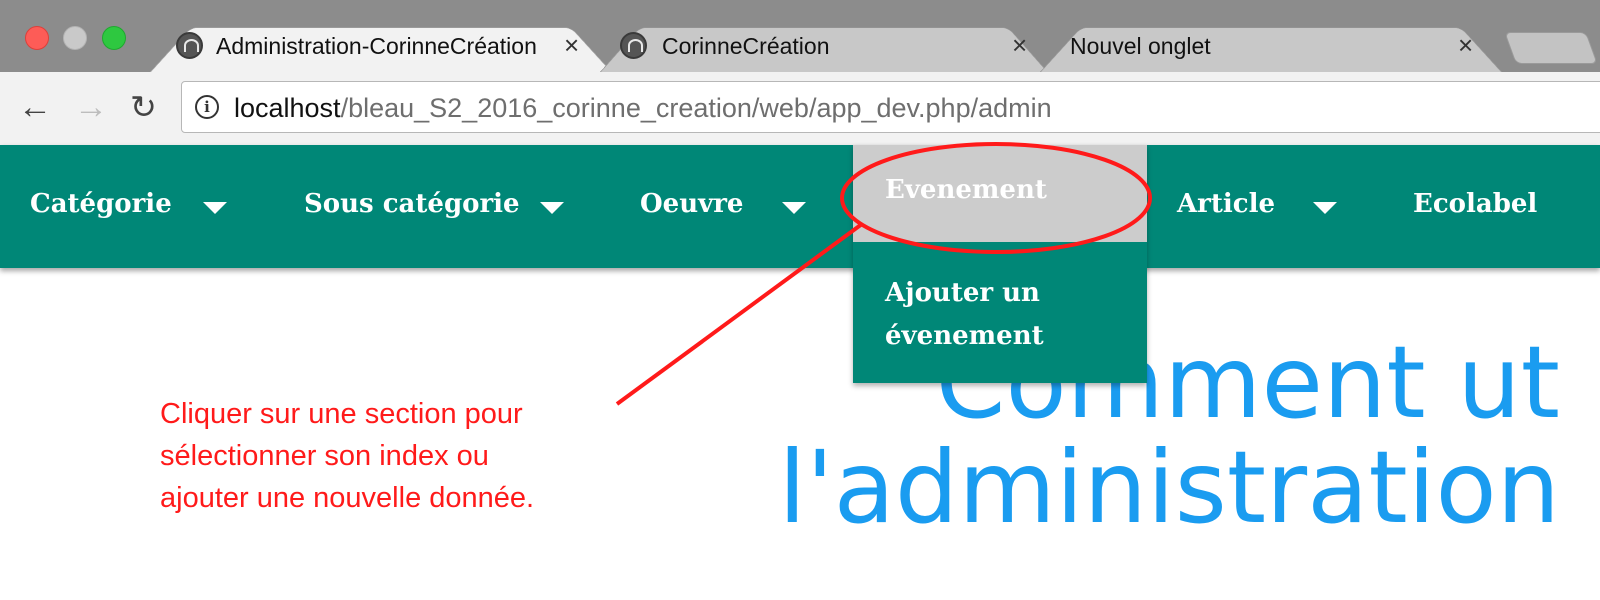 This screenshot has width=1600, height=600. What do you see at coordinates (966, 190) in the screenshot?
I see `nav-item-label: Evenement` at bounding box center [966, 190].